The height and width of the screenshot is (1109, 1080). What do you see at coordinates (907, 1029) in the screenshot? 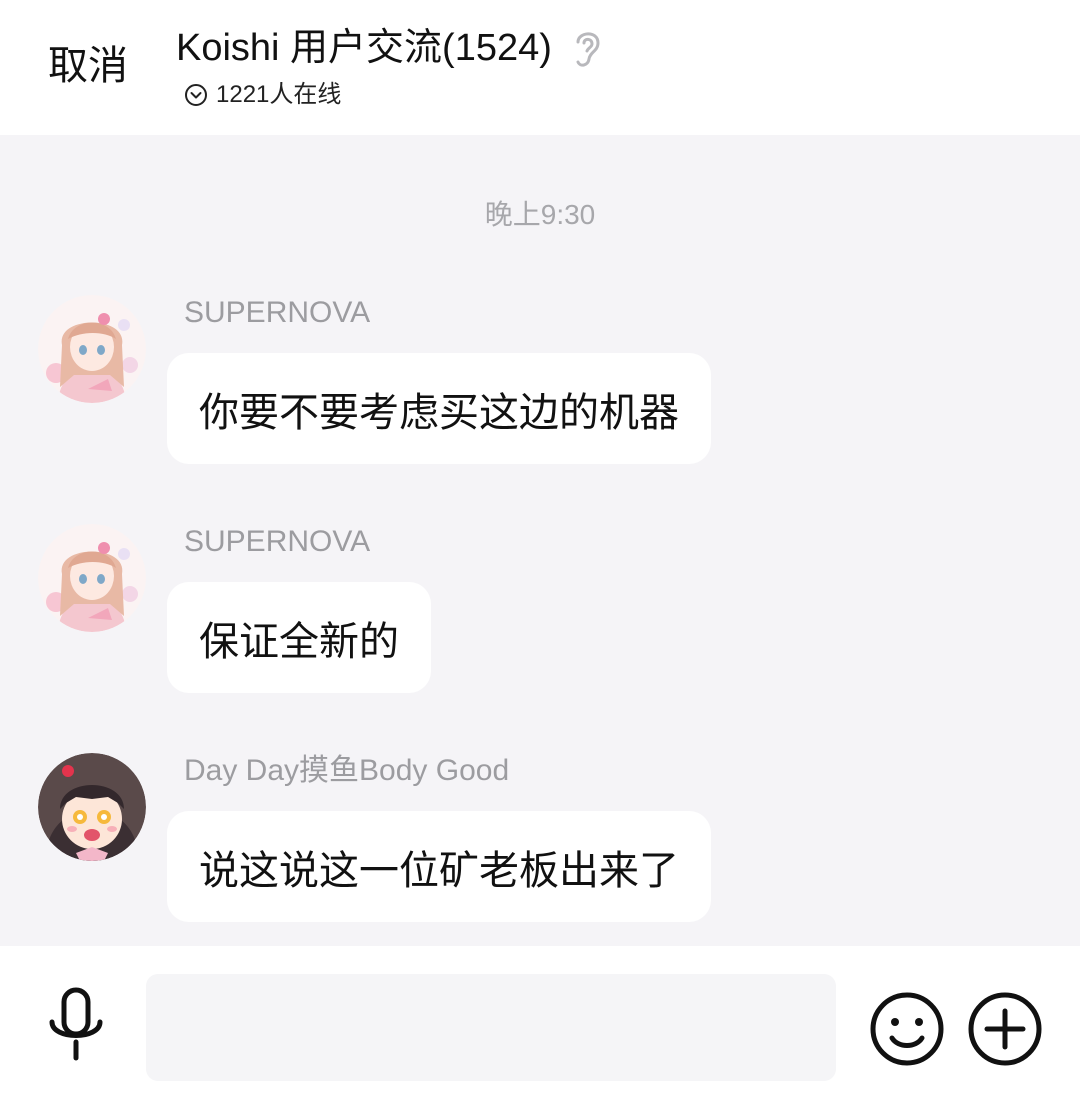
I see `smiley-icon` at bounding box center [907, 1029].